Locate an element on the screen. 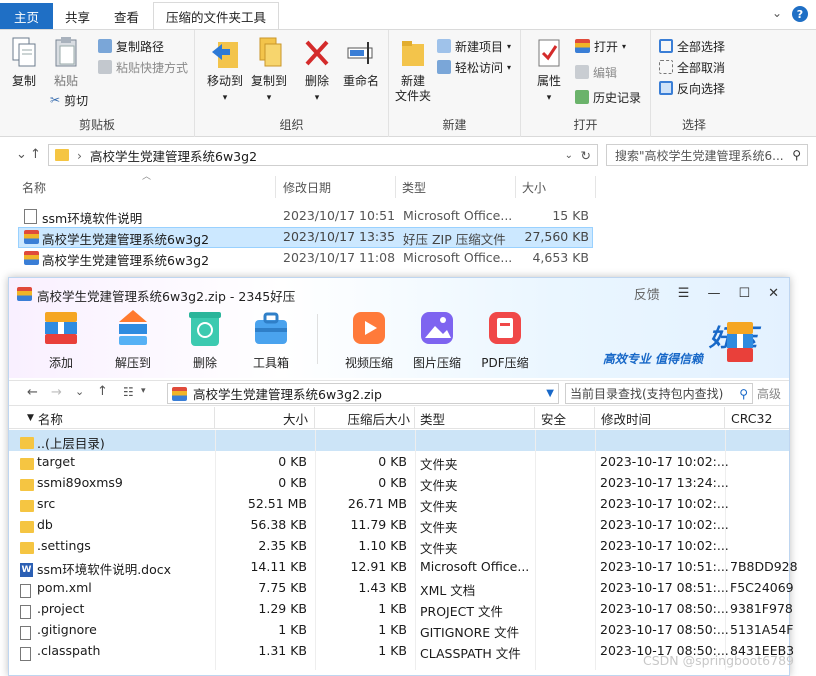 The image size is (816, 676). advanced-search-link: 高级 is located at coordinates (769, 393).